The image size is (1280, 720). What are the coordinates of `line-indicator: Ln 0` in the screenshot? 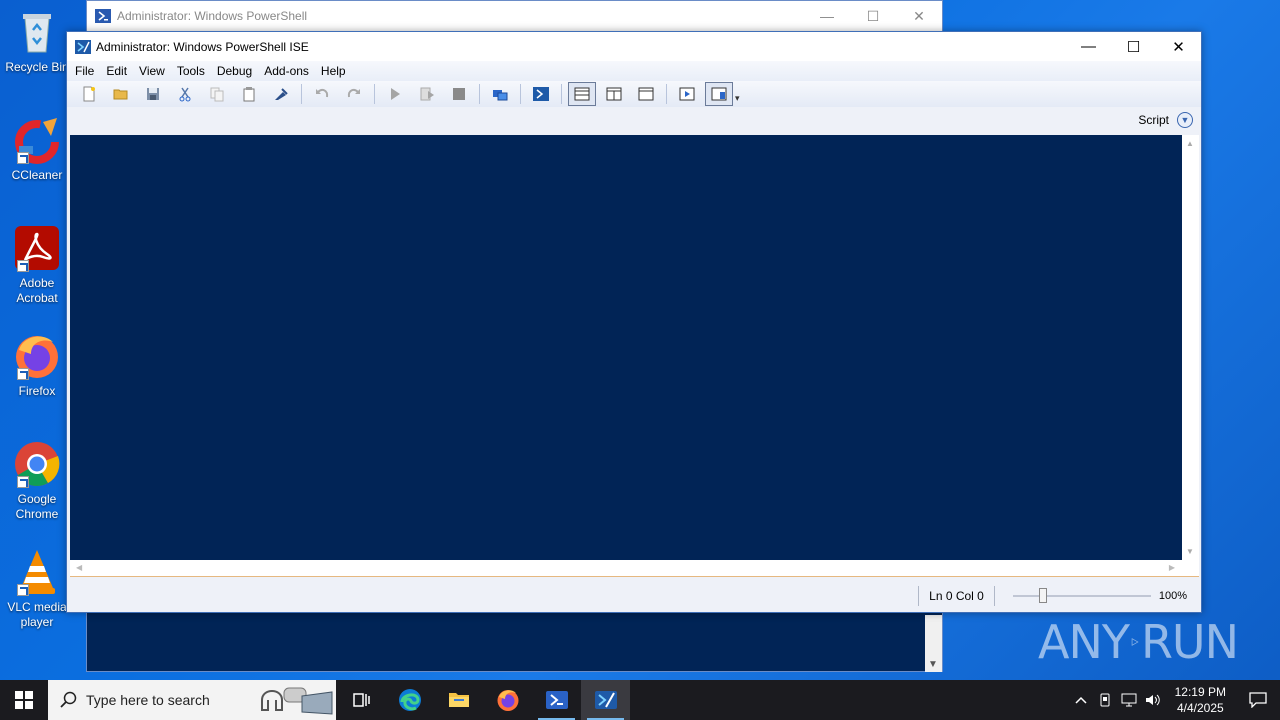 It's located at (941, 596).